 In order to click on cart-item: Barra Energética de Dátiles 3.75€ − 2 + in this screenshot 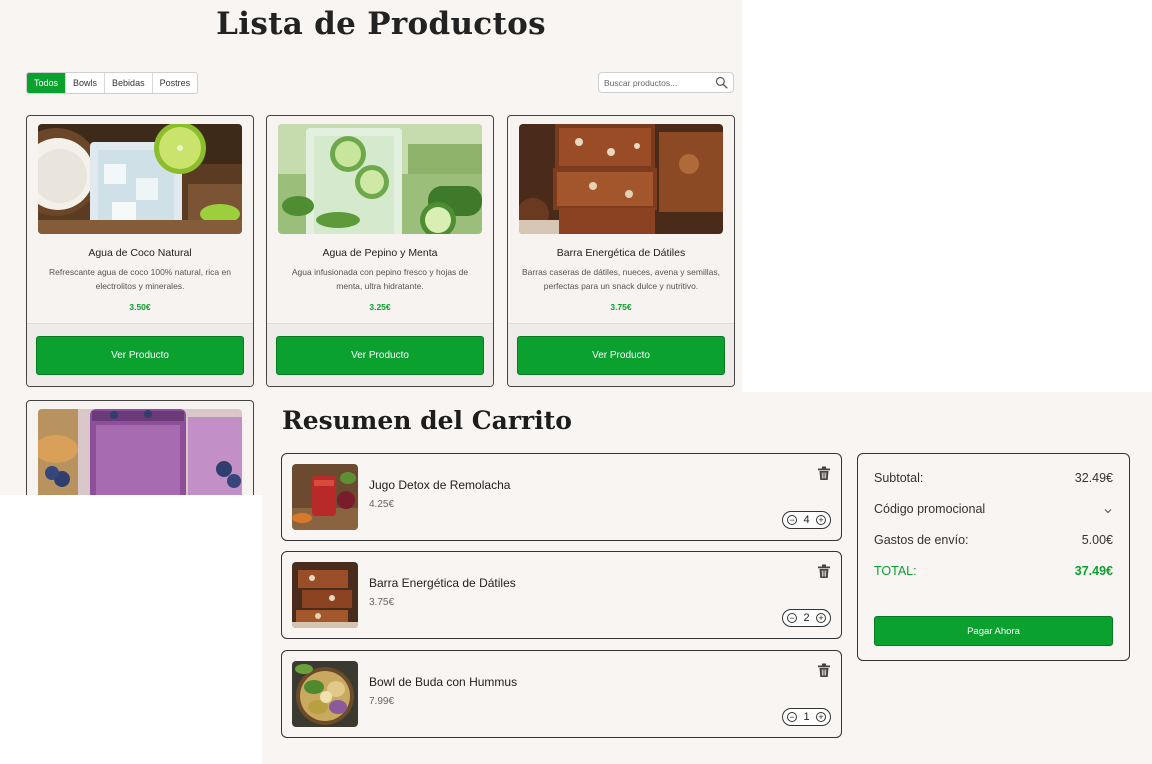, I will do `click(561, 595)`.